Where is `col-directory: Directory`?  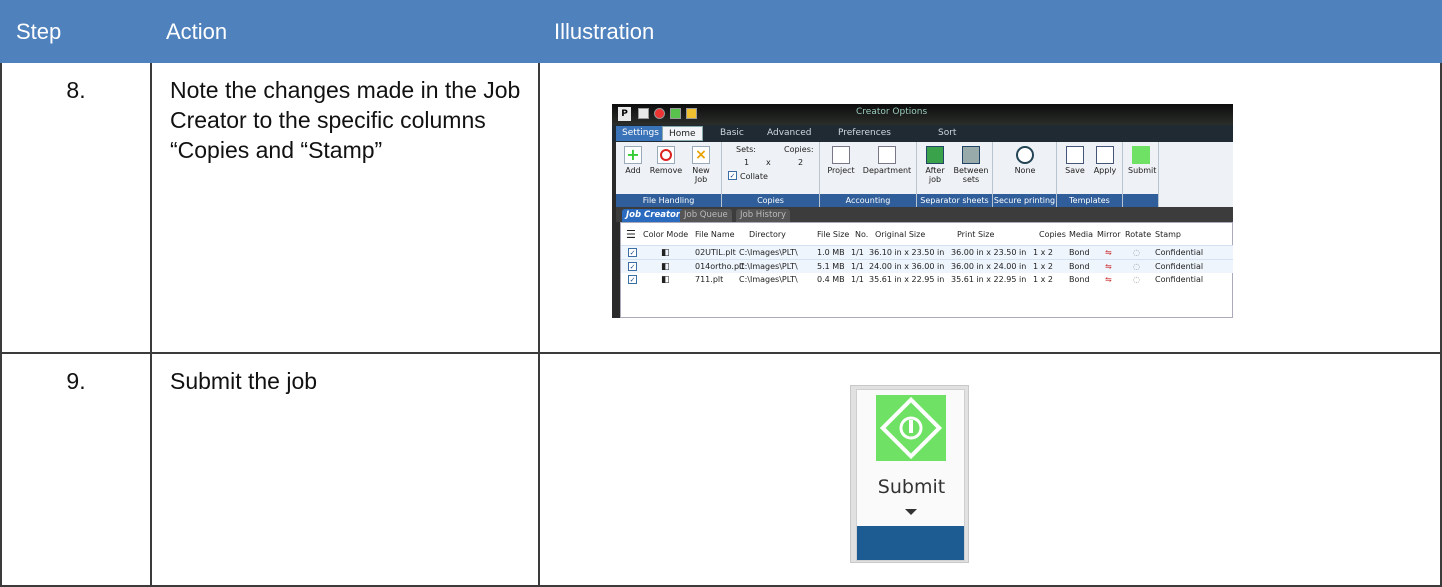
col-directory: Directory is located at coordinates (767, 235).